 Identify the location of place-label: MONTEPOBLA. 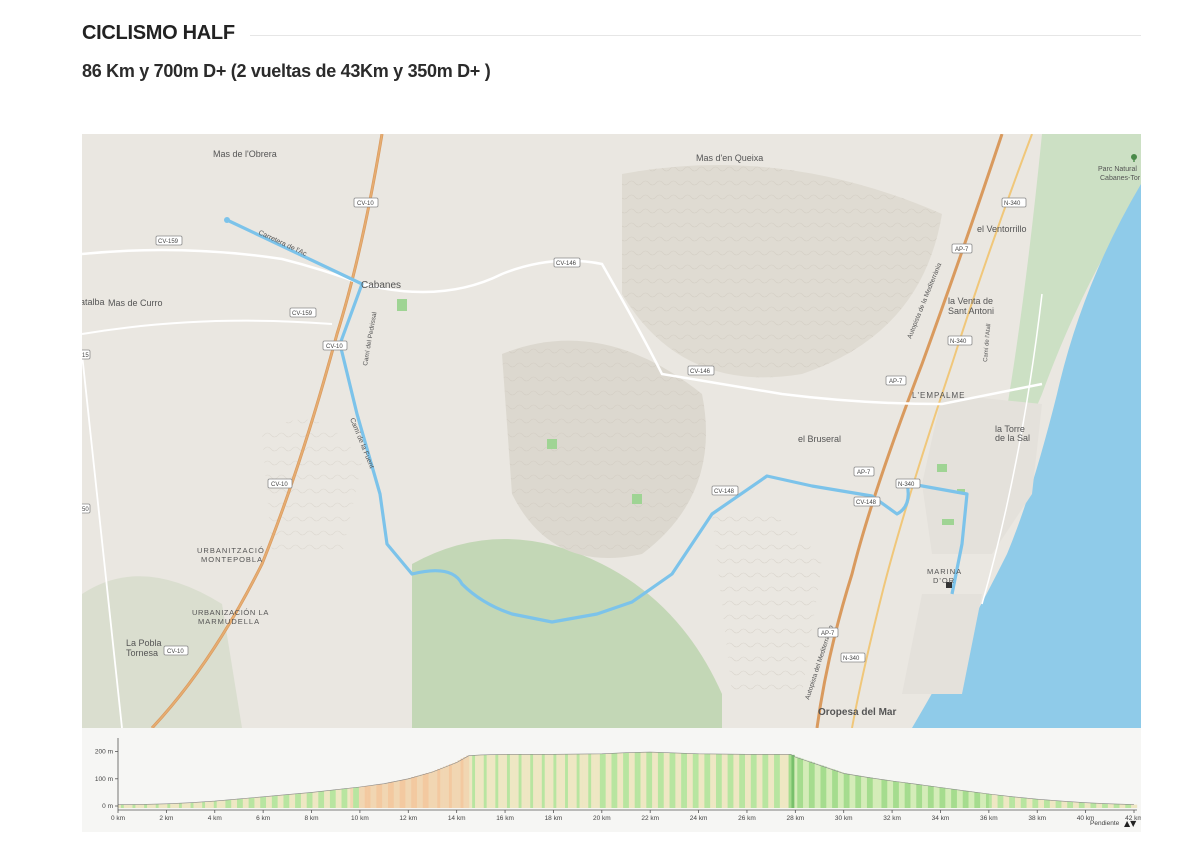
(232, 559).